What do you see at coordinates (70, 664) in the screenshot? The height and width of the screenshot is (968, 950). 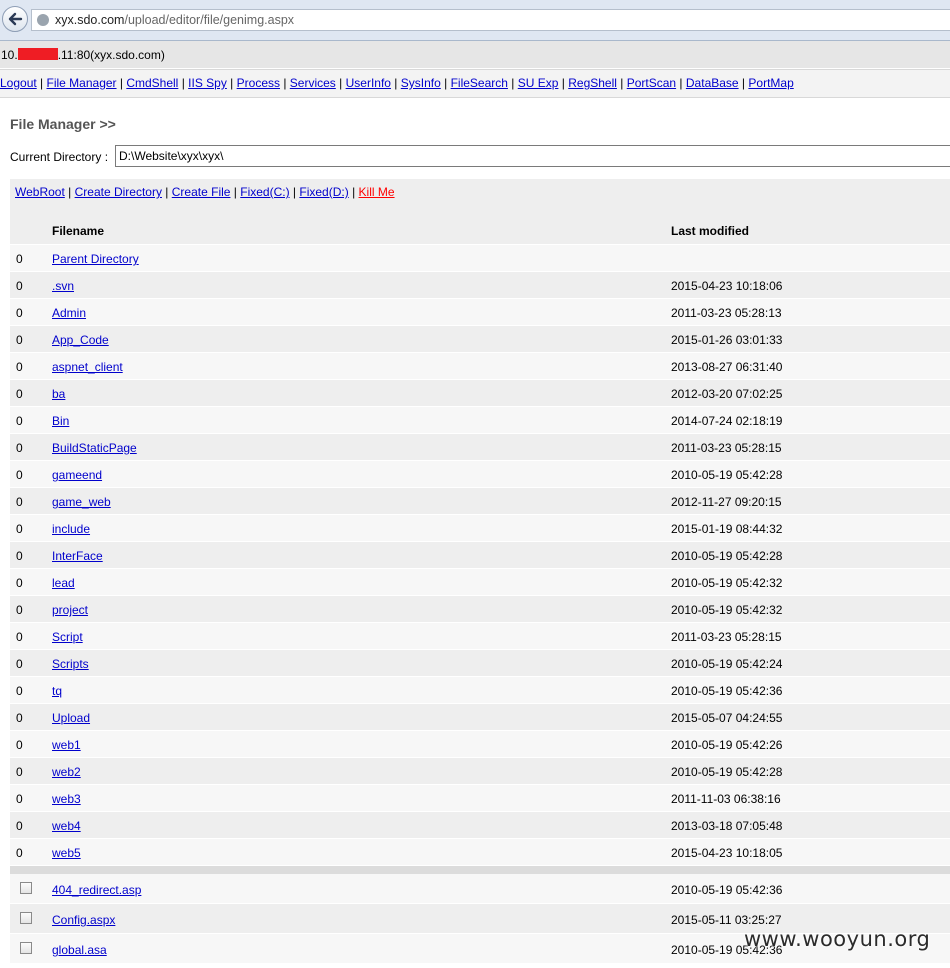 I see `directory-link: Scripts` at bounding box center [70, 664].